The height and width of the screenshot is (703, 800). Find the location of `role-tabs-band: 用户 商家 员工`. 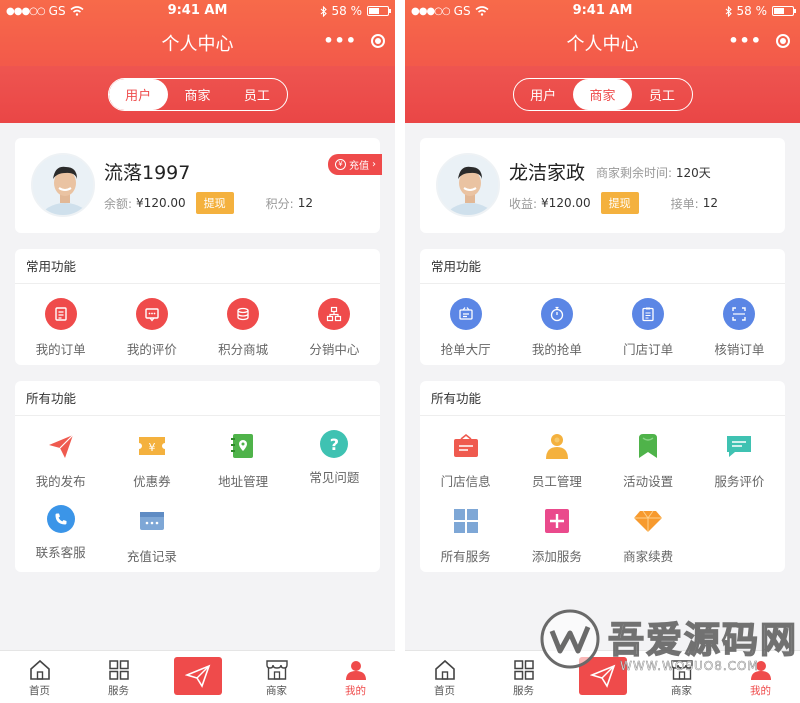

role-tabs-band: 用户 商家 员工 is located at coordinates (197, 94).